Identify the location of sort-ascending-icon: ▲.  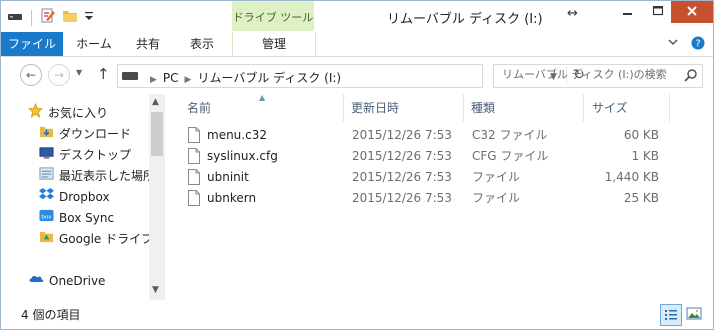
(262, 97).